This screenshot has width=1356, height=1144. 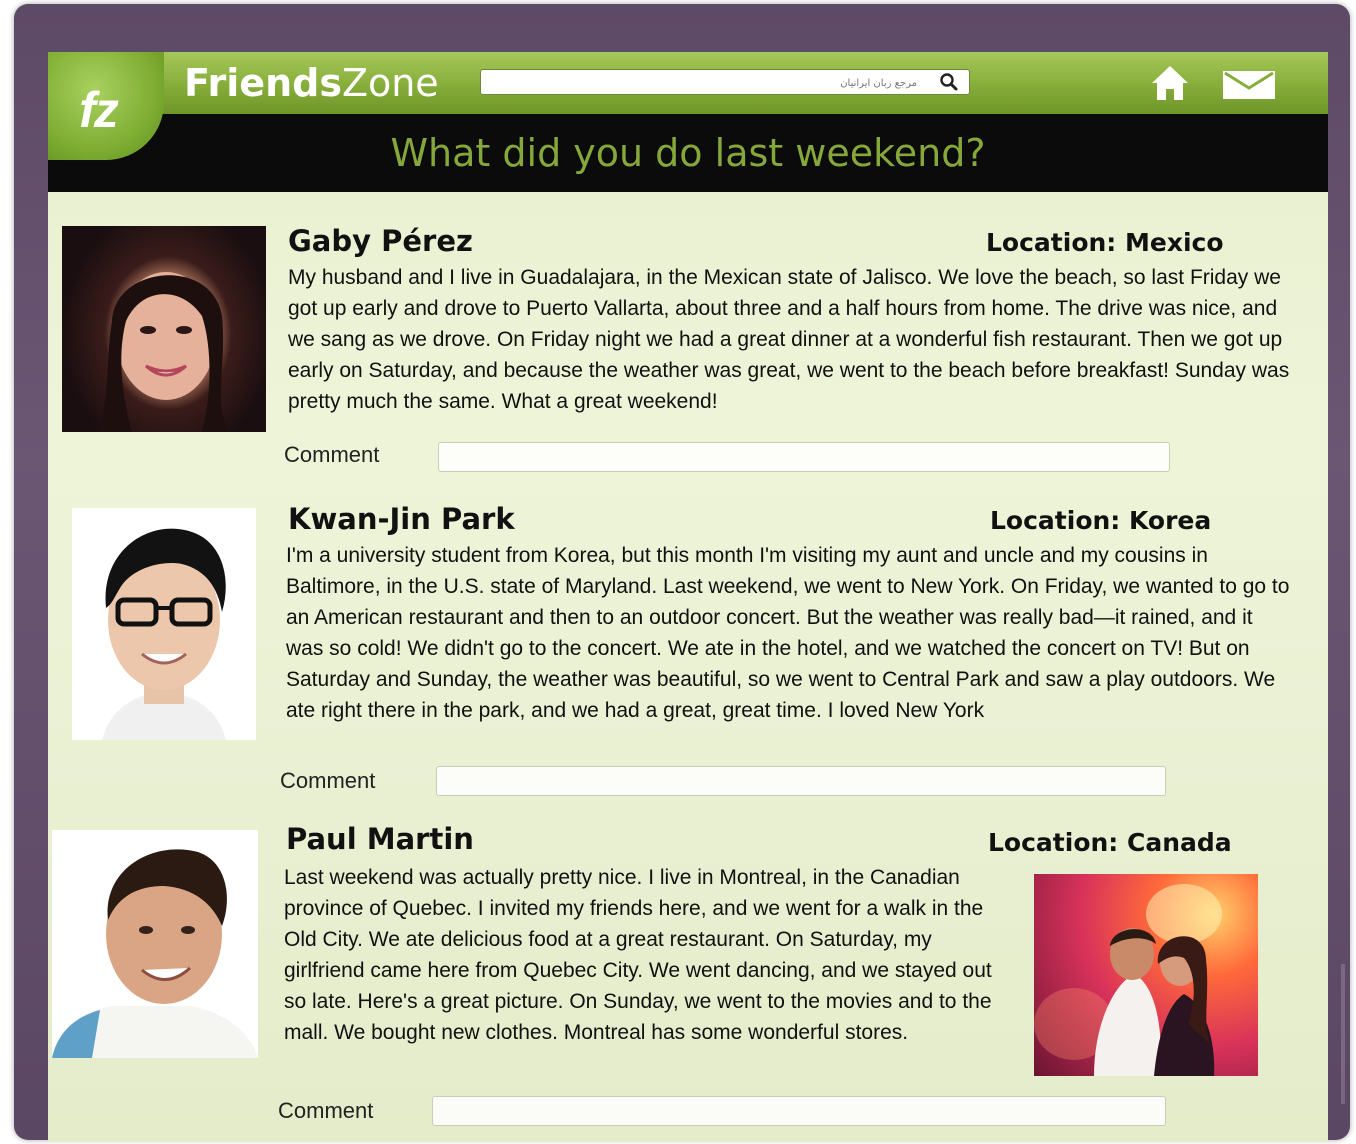 I want to click on app-name-bold: Friends, so click(x=263, y=83).